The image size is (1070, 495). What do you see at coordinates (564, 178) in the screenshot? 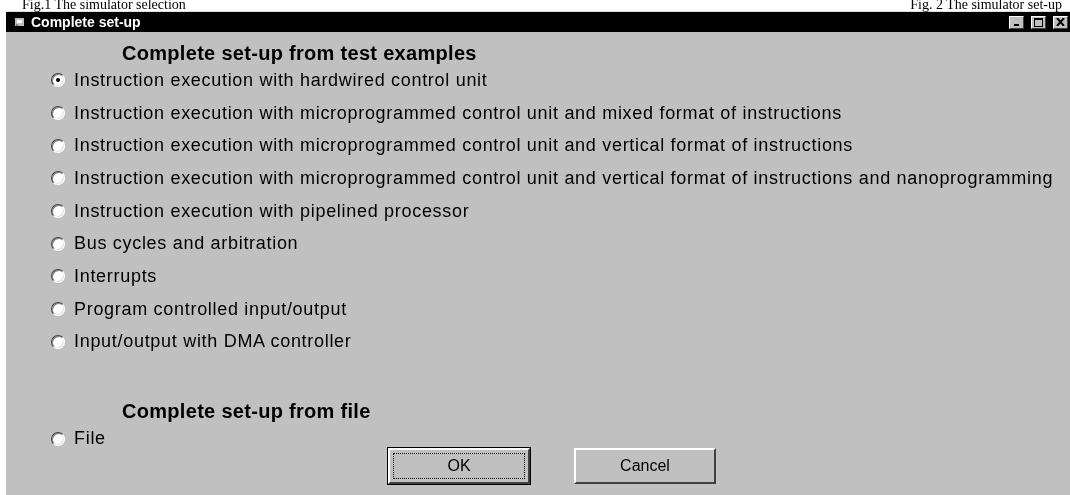
I see `option-label: Instruction execution with microprogrammed control unit and vertical format of instructions and nanoprogramming` at bounding box center [564, 178].